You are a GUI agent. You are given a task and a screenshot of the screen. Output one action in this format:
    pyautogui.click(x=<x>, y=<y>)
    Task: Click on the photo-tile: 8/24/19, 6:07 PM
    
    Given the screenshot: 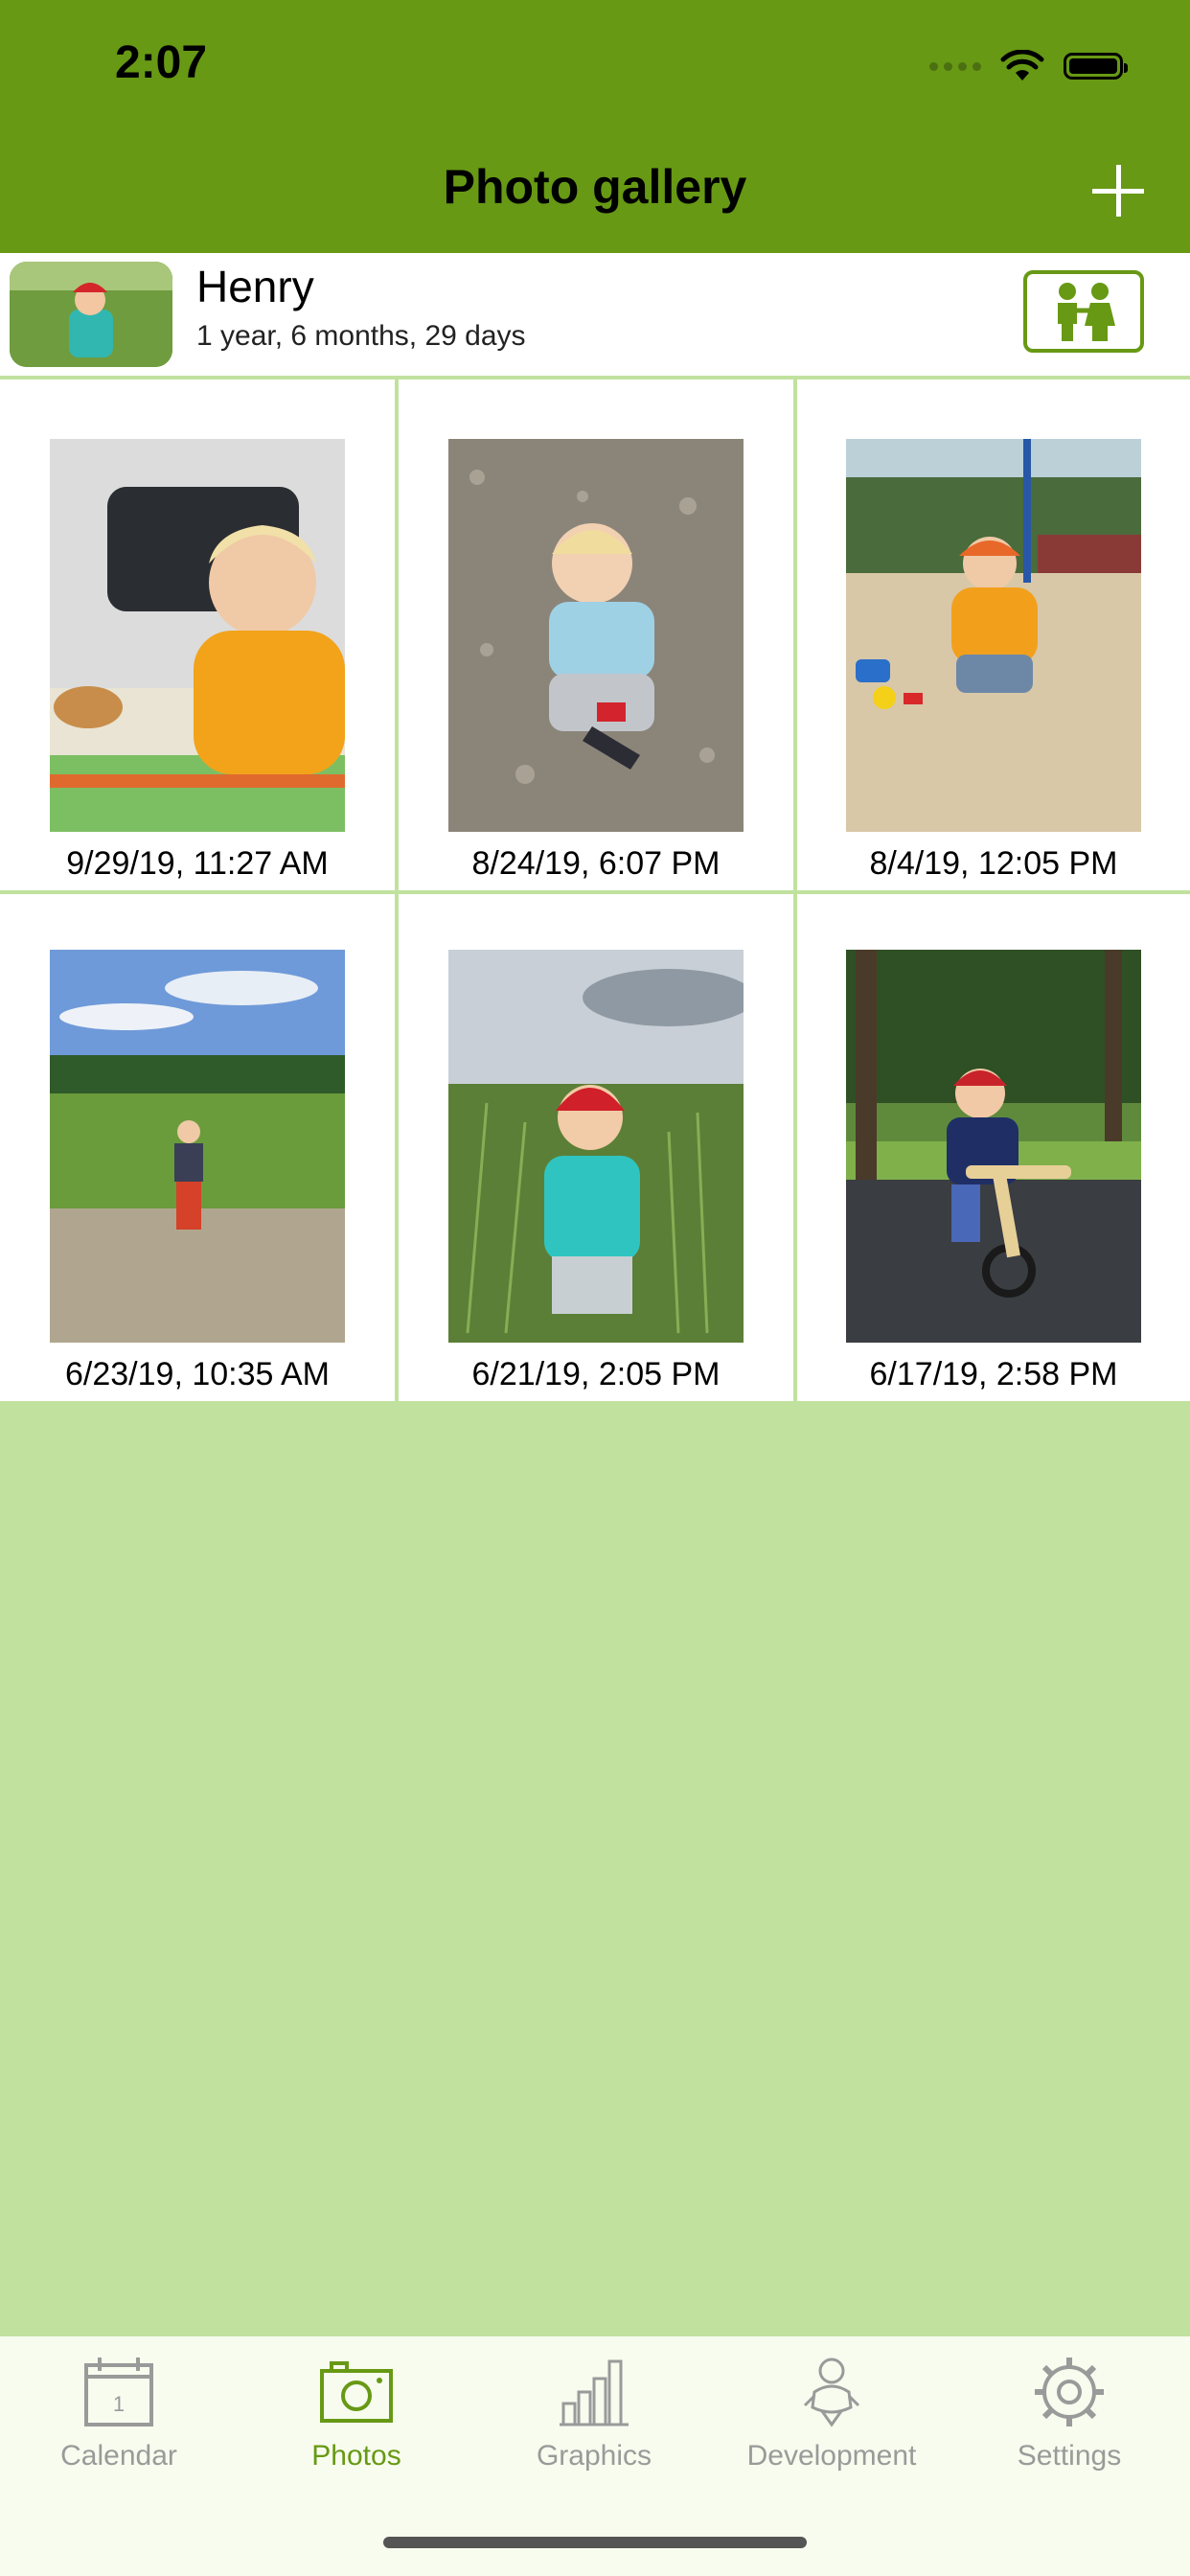 What is the action you would take?
    pyautogui.click(x=596, y=635)
    